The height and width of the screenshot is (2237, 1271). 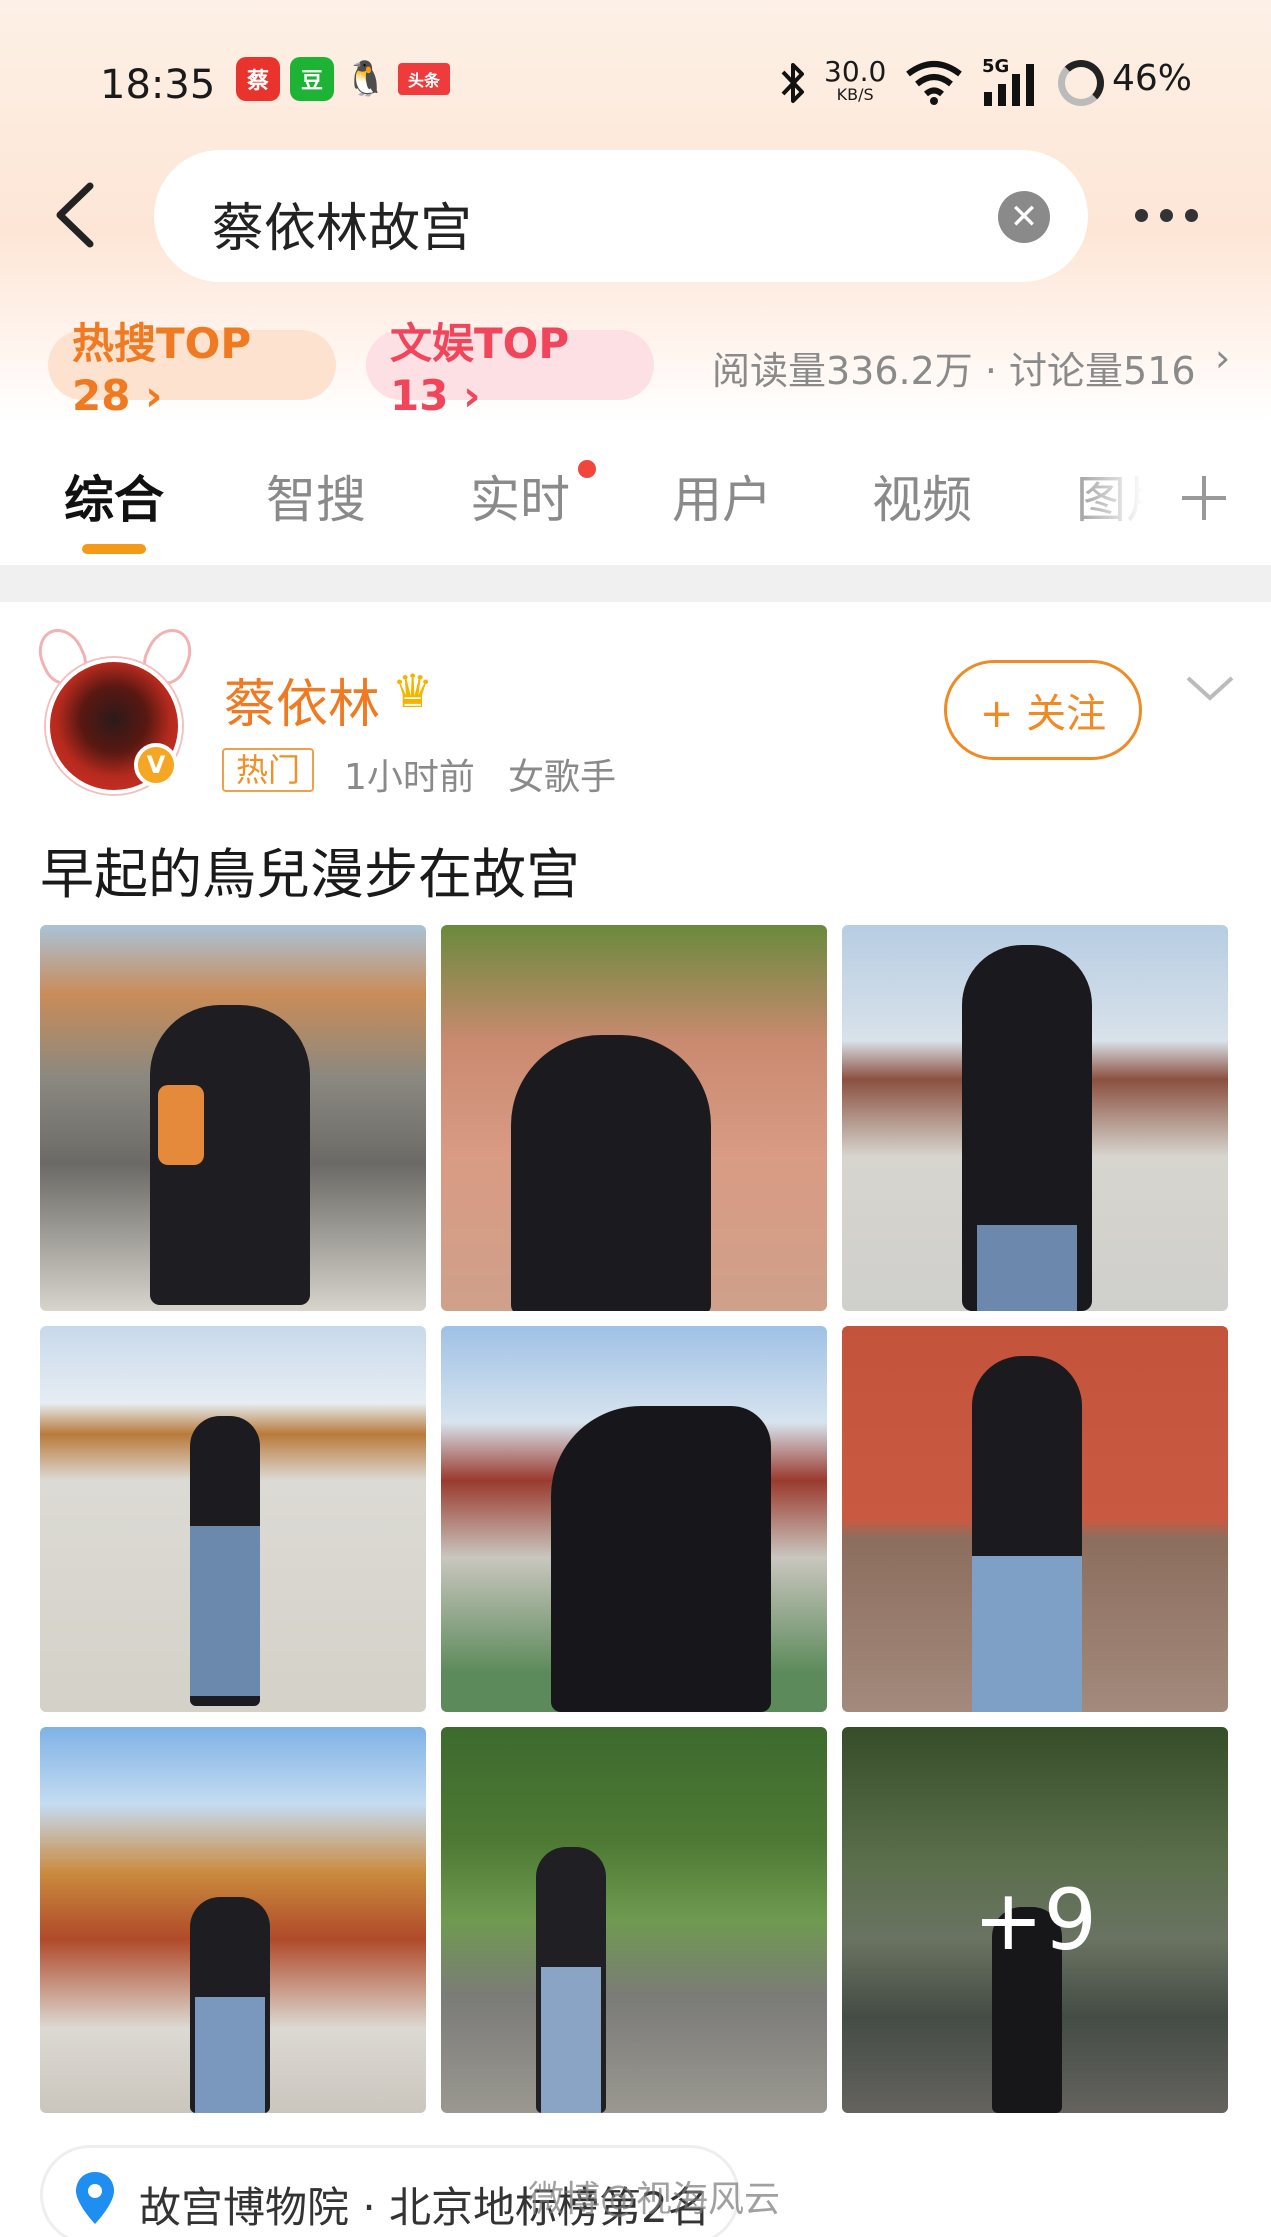 I want to click on photo-9: +9, so click(x=1035, y=1920).